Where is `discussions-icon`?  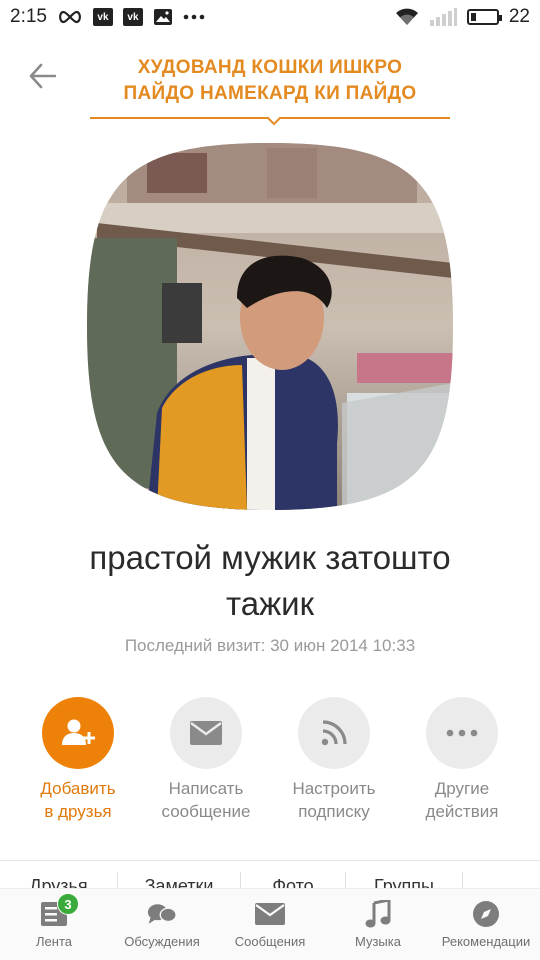 discussions-icon is located at coordinates (162, 914).